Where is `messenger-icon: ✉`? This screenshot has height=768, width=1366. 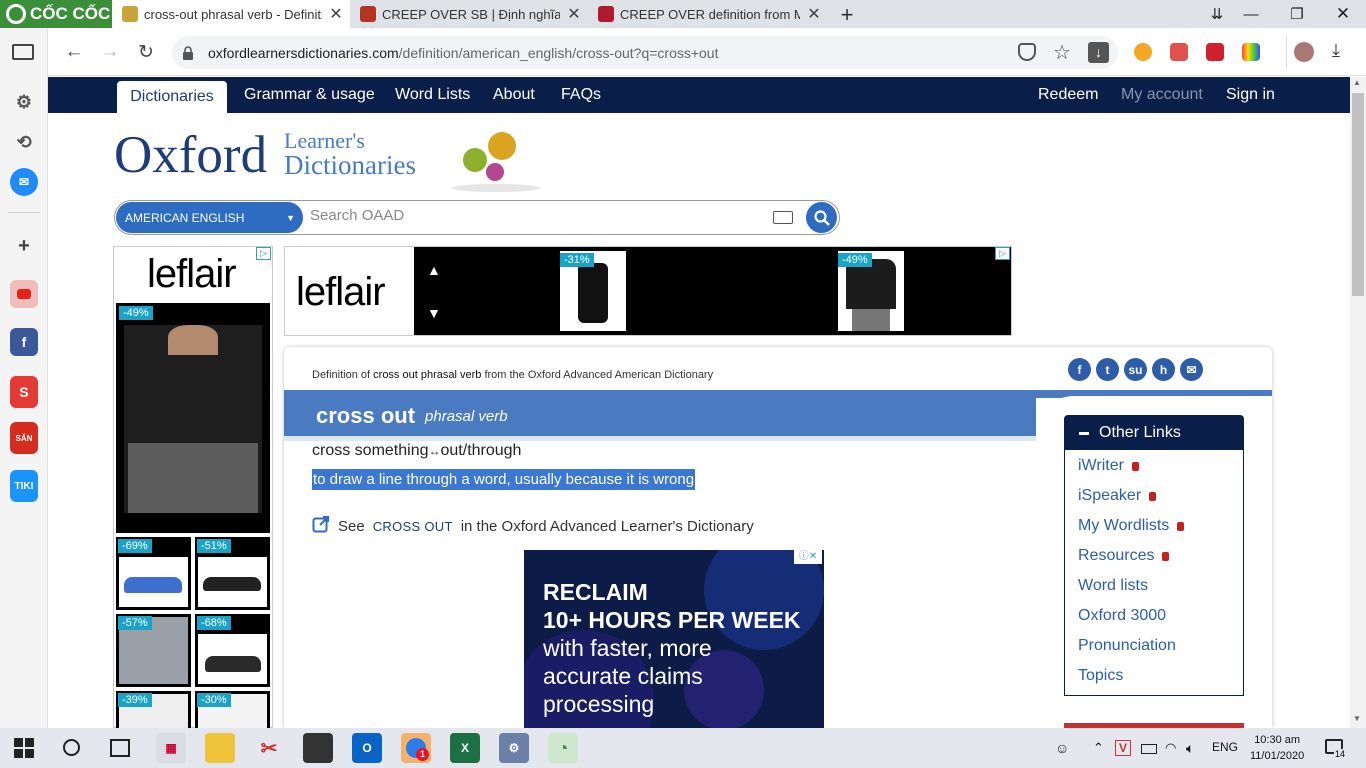 messenger-icon: ✉ is located at coordinates (24, 182).